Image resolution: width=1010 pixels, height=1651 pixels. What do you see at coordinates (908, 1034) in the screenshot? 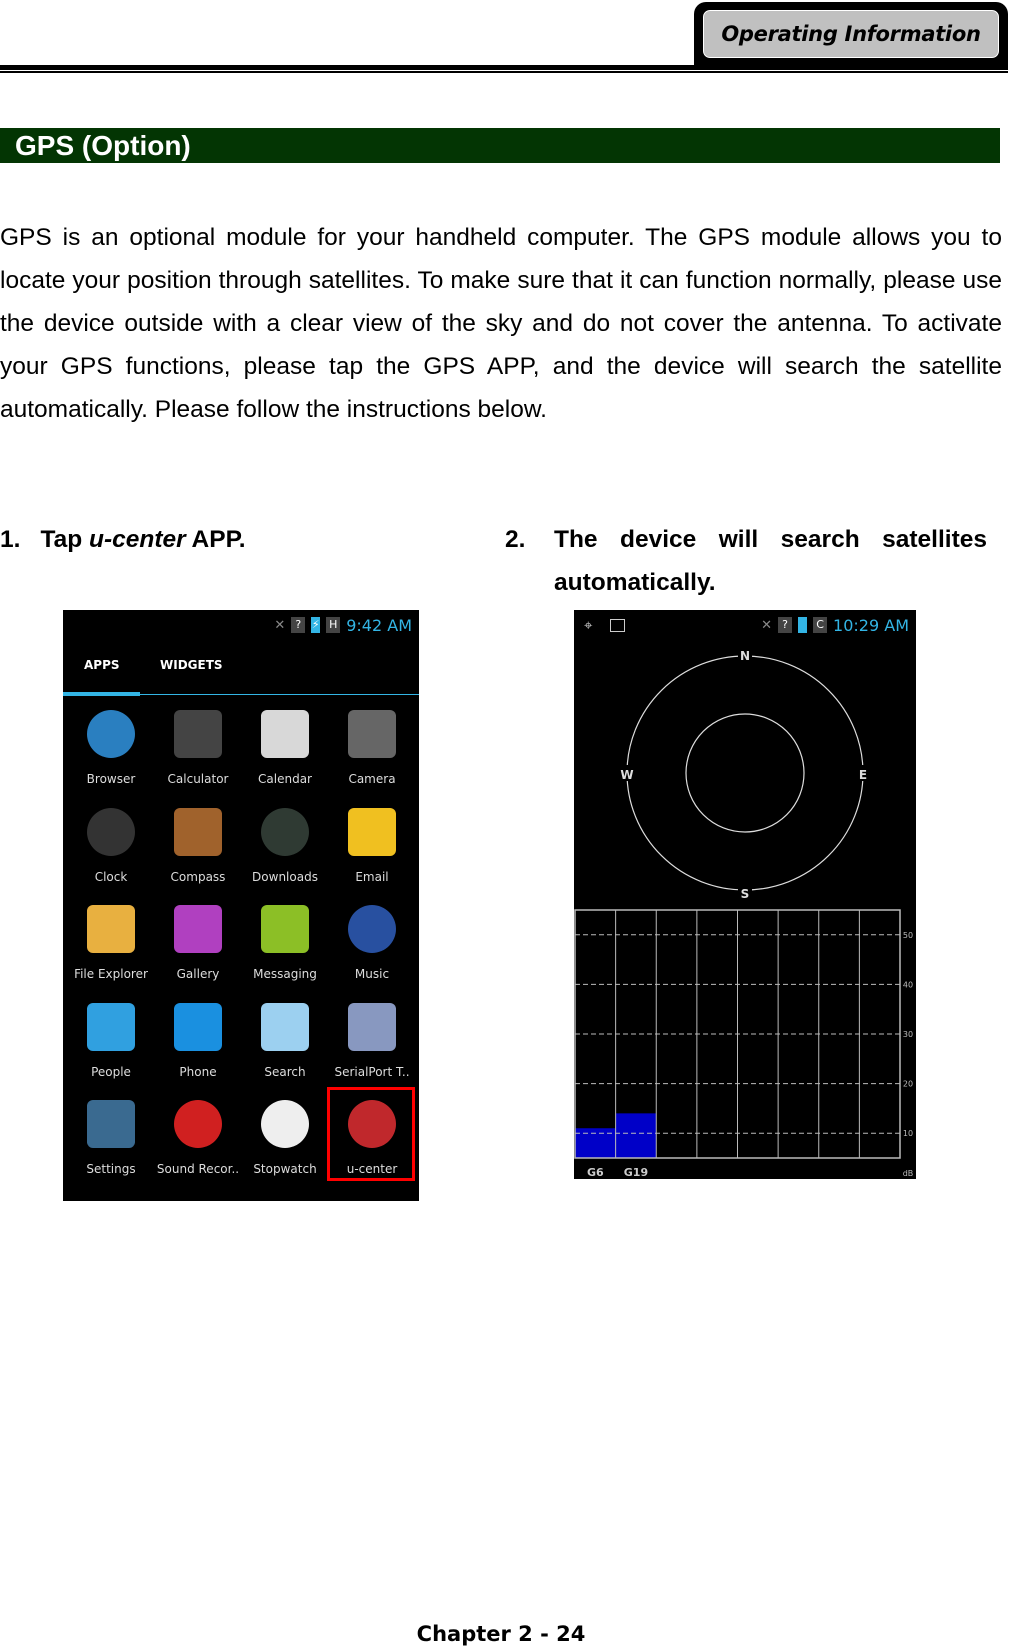
I see `y-tick-label: 30` at bounding box center [908, 1034].